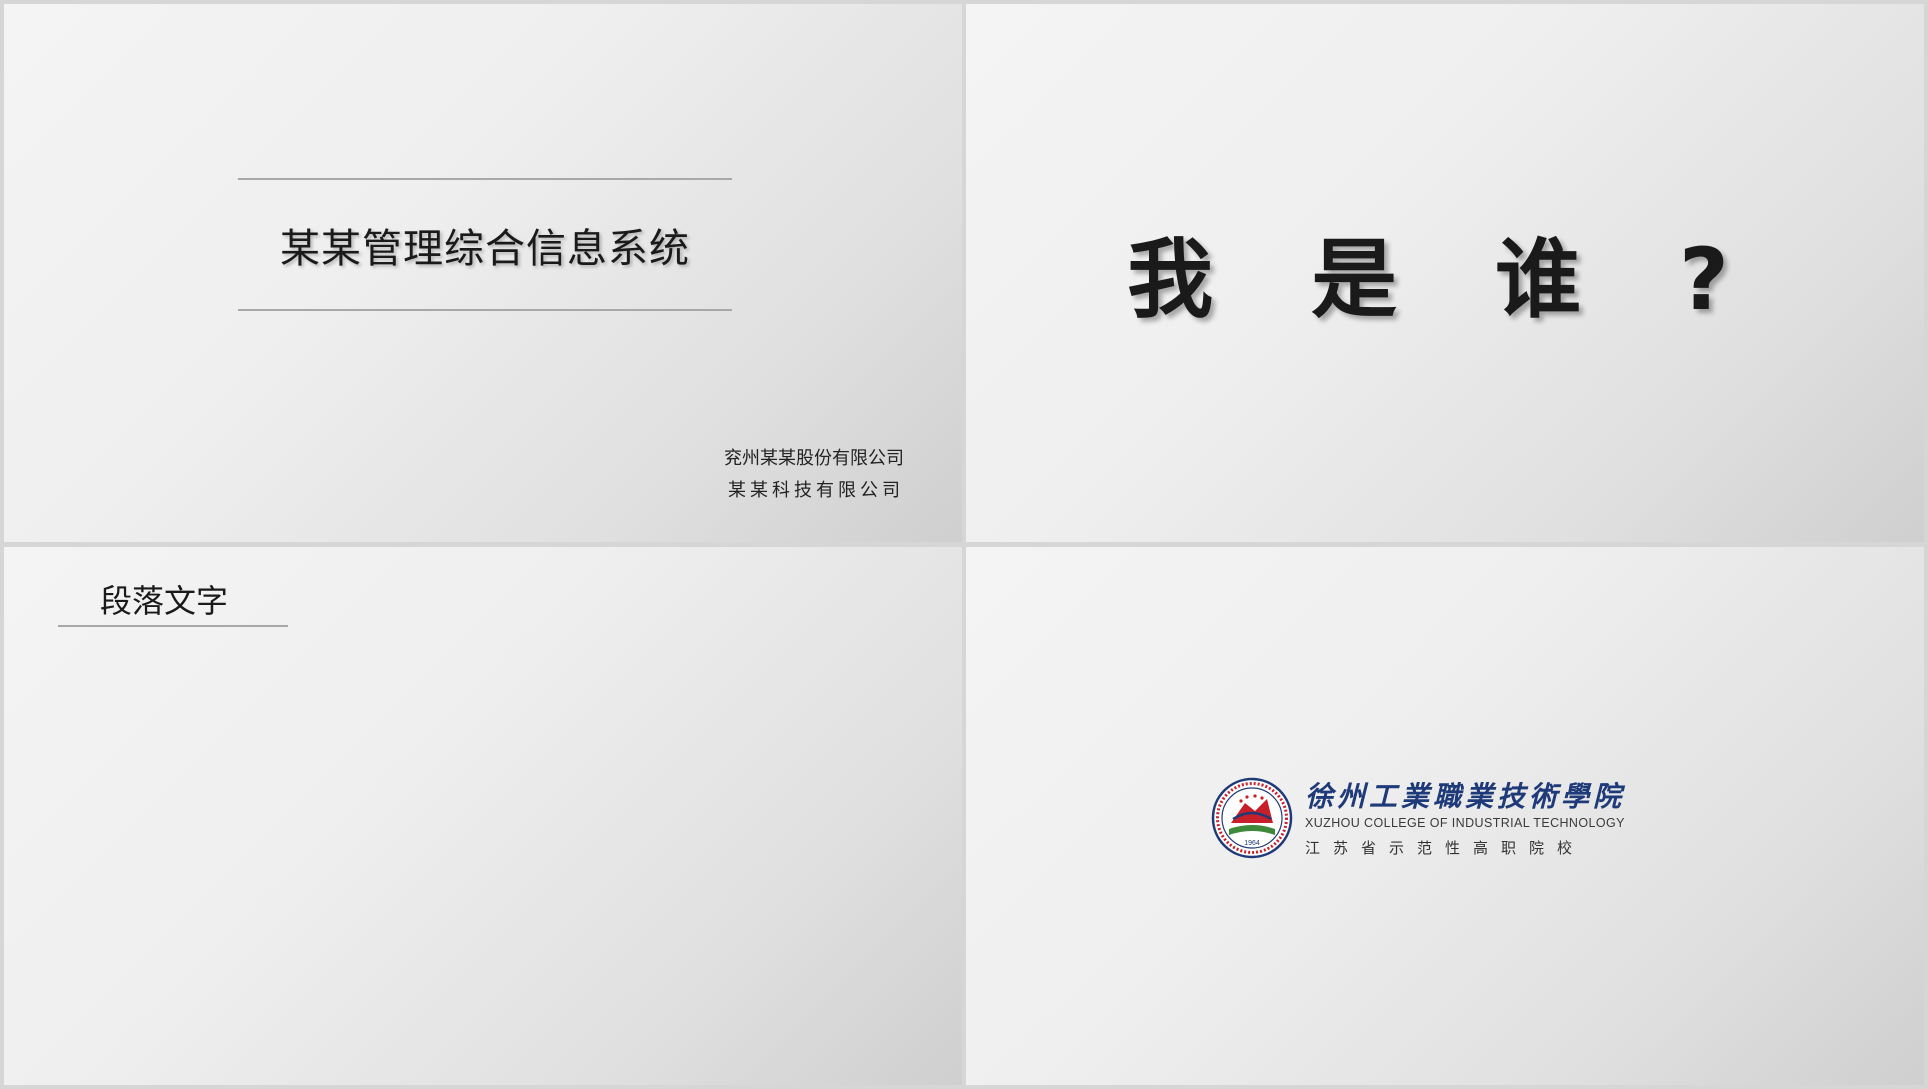  I want to click on section-heading: 段落文字, so click(164, 601).